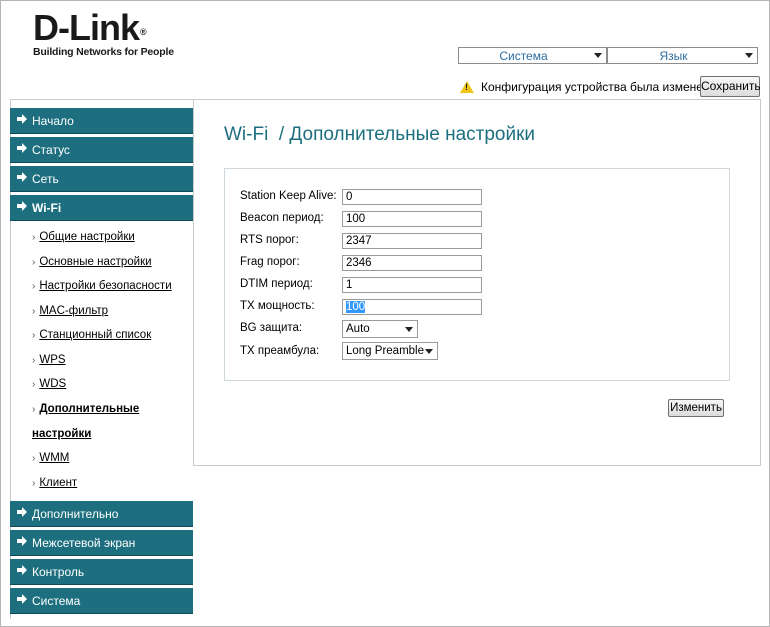 This screenshot has height=627, width=770. I want to click on sidebar-item-label: Сеть, so click(45, 179).